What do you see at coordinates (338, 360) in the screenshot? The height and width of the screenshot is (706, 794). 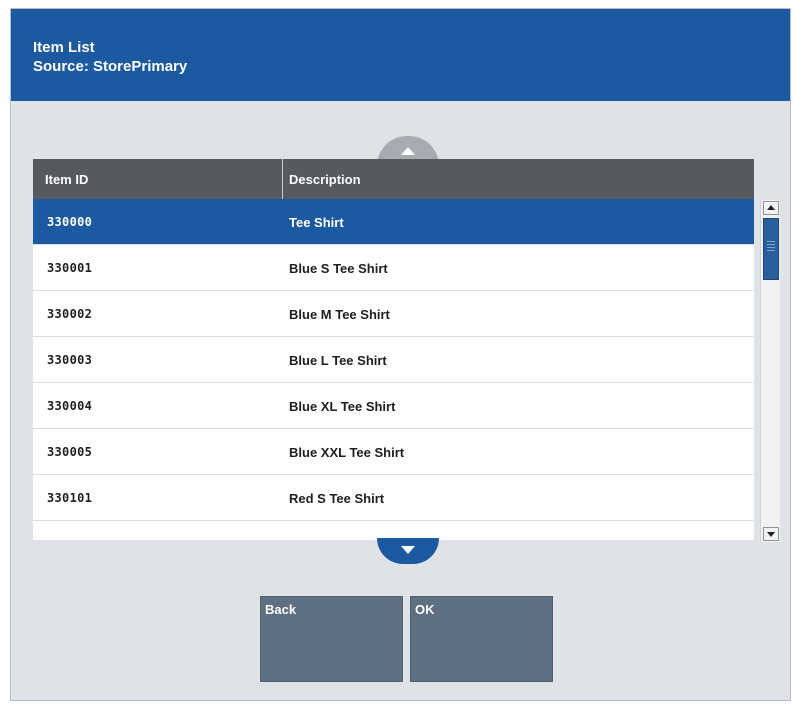 I see `description-cell: Blue L Tee Shirt` at bounding box center [338, 360].